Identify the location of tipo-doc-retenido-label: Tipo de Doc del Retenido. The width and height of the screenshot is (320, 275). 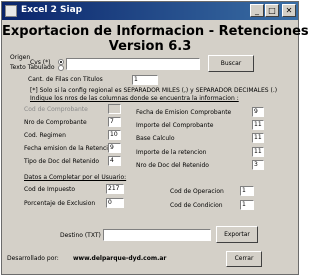
(62, 161).